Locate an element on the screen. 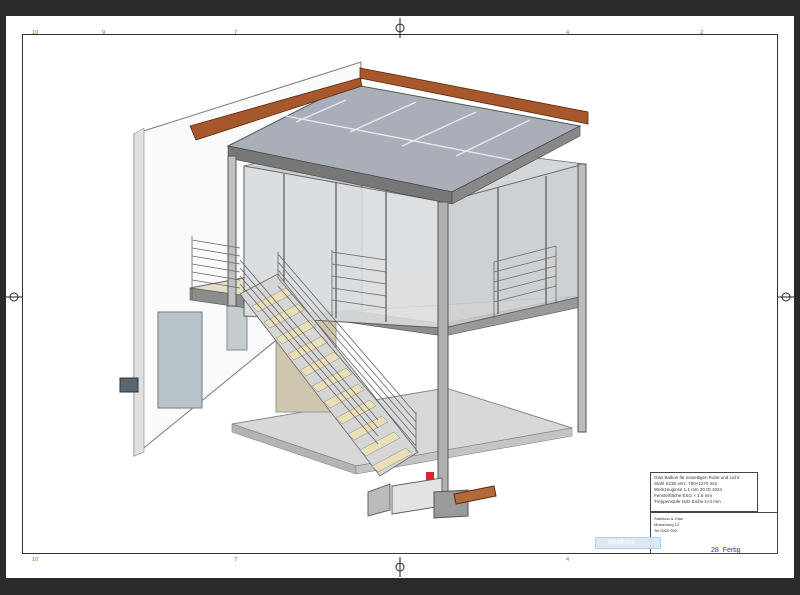 Image resolution: width=800 pixels, height=595 pixels. column-front is located at coordinates (443, 347).